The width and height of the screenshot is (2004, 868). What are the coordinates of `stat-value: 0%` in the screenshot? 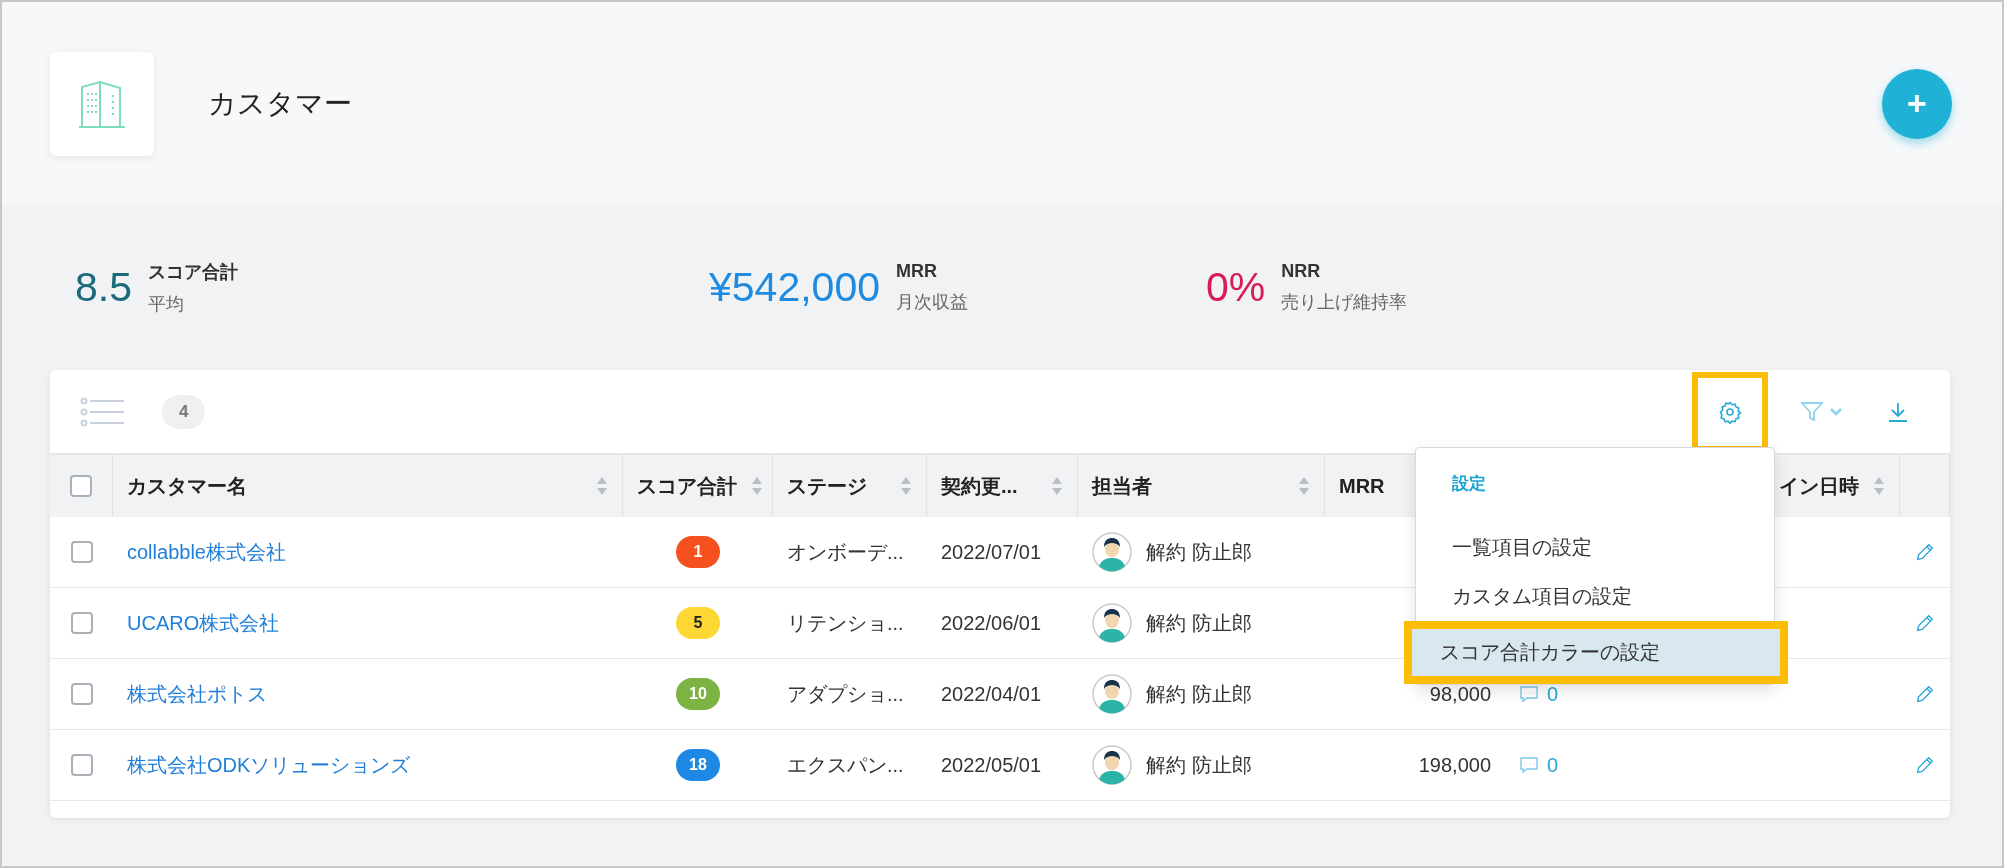 It's located at (1236, 287).